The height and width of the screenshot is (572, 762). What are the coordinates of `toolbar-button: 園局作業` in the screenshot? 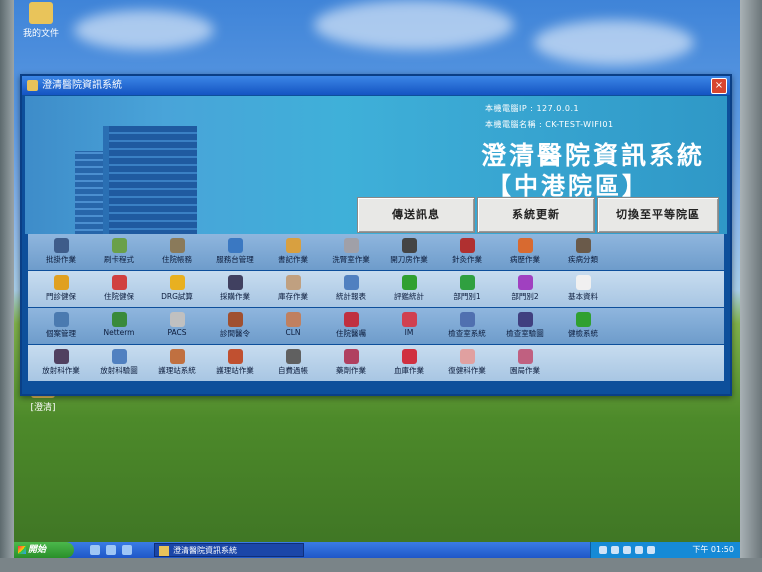 It's located at (525, 363).